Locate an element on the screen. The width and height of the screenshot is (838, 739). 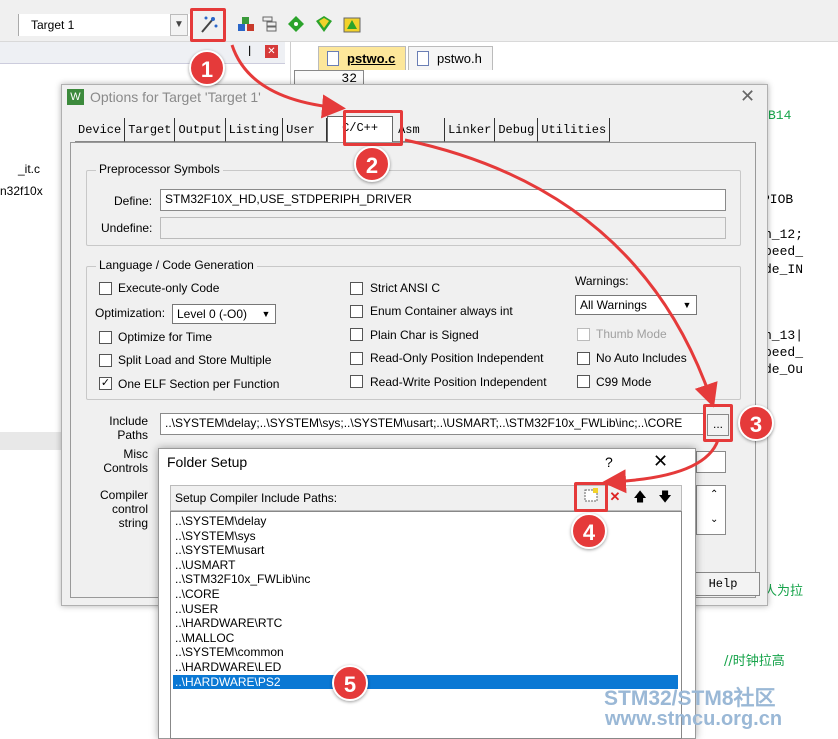
step-badge-2: 2 is located at coordinates (372, 164).